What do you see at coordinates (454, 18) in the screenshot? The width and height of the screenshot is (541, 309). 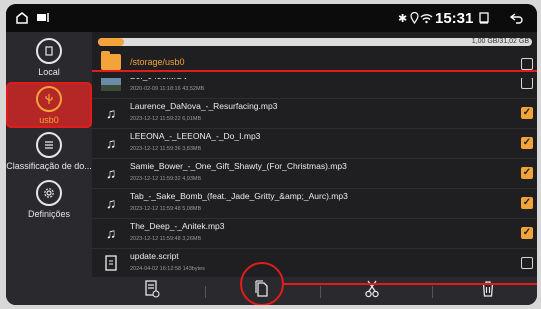 I see `clock: 15:31` at bounding box center [454, 18].